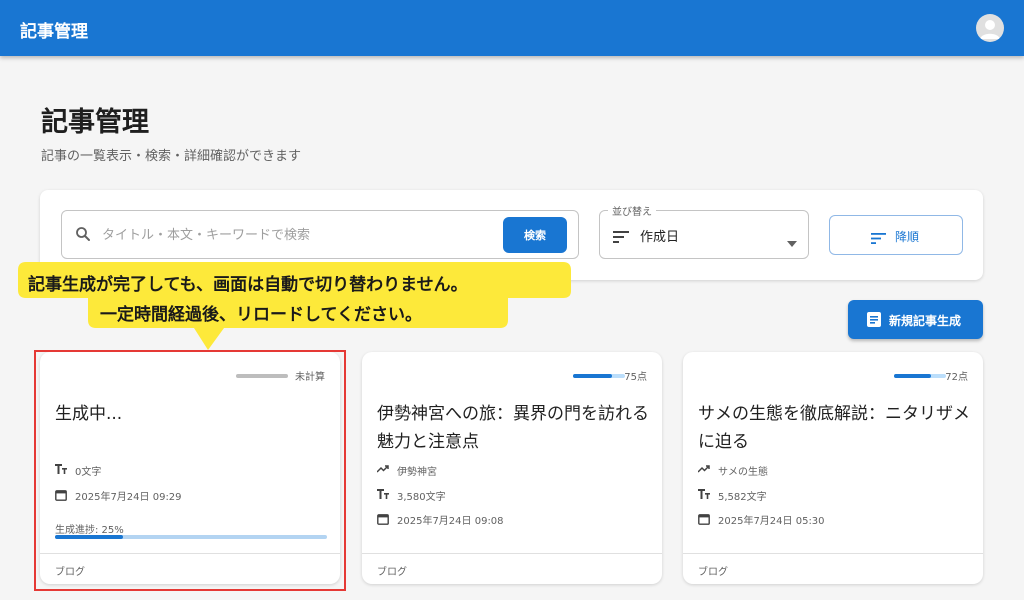  What do you see at coordinates (95, 122) in the screenshot?
I see `page-title: 記事管理` at bounding box center [95, 122].